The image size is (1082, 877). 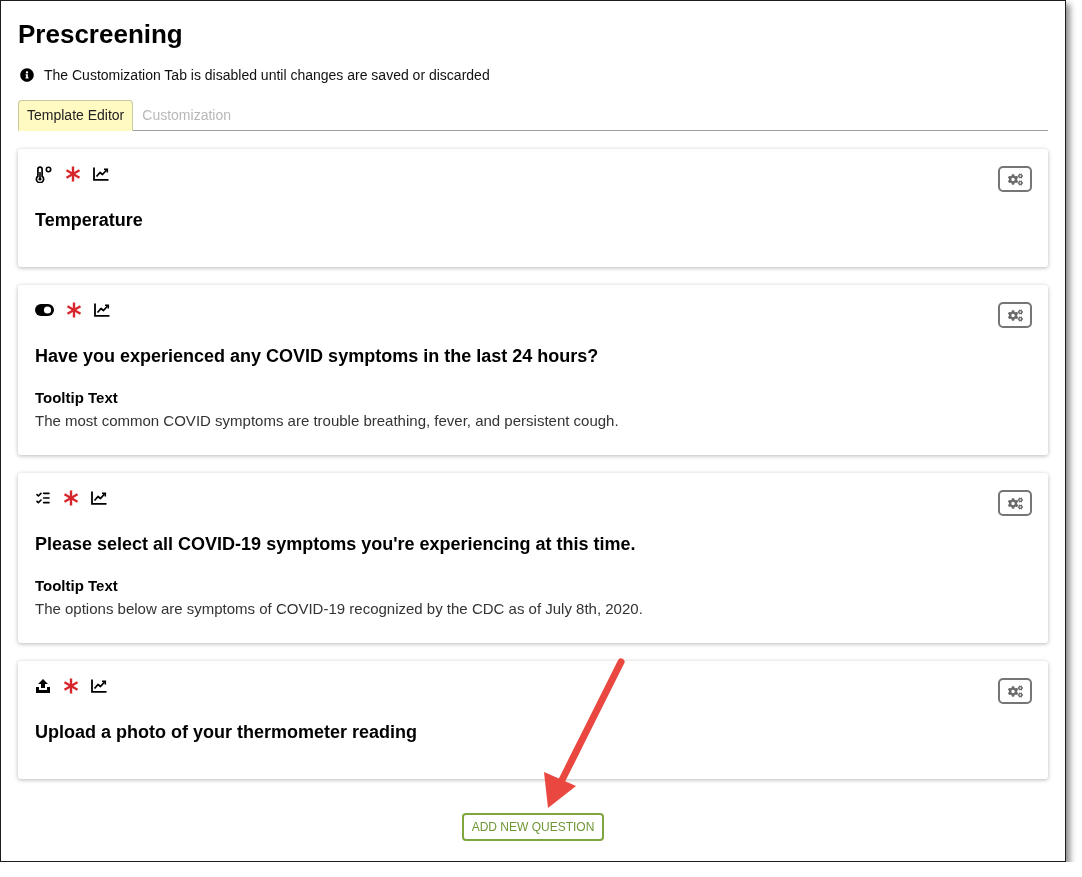 I want to click on toggle-icon, so click(x=44, y=310).